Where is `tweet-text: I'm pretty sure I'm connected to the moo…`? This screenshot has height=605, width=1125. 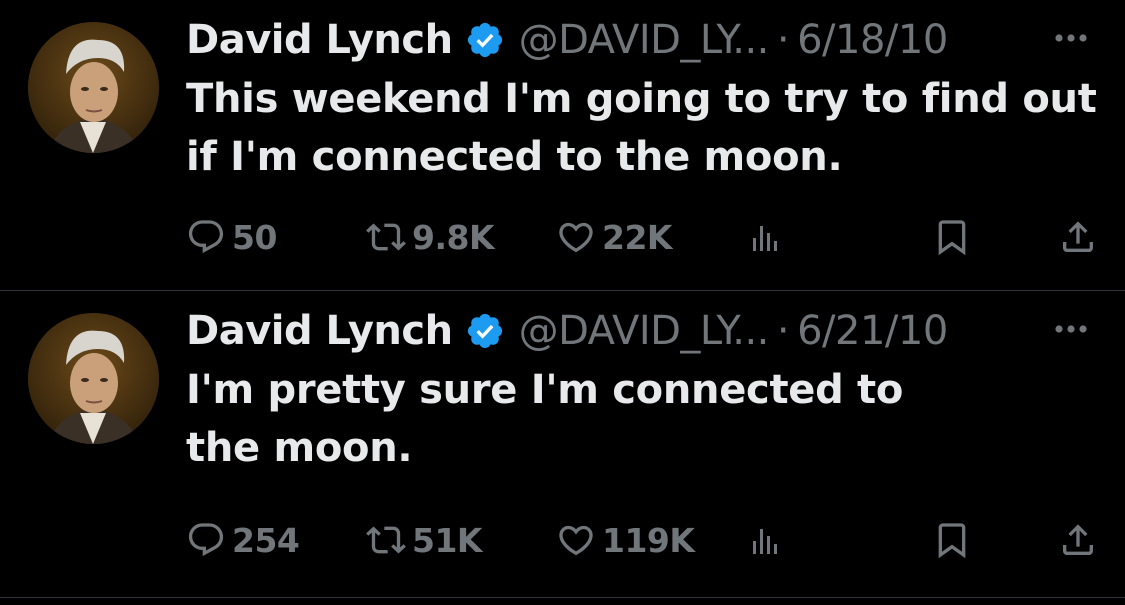
tweet-text: I'm pretty sure I'm connected to the moo… is located at coordinates (545, 419).